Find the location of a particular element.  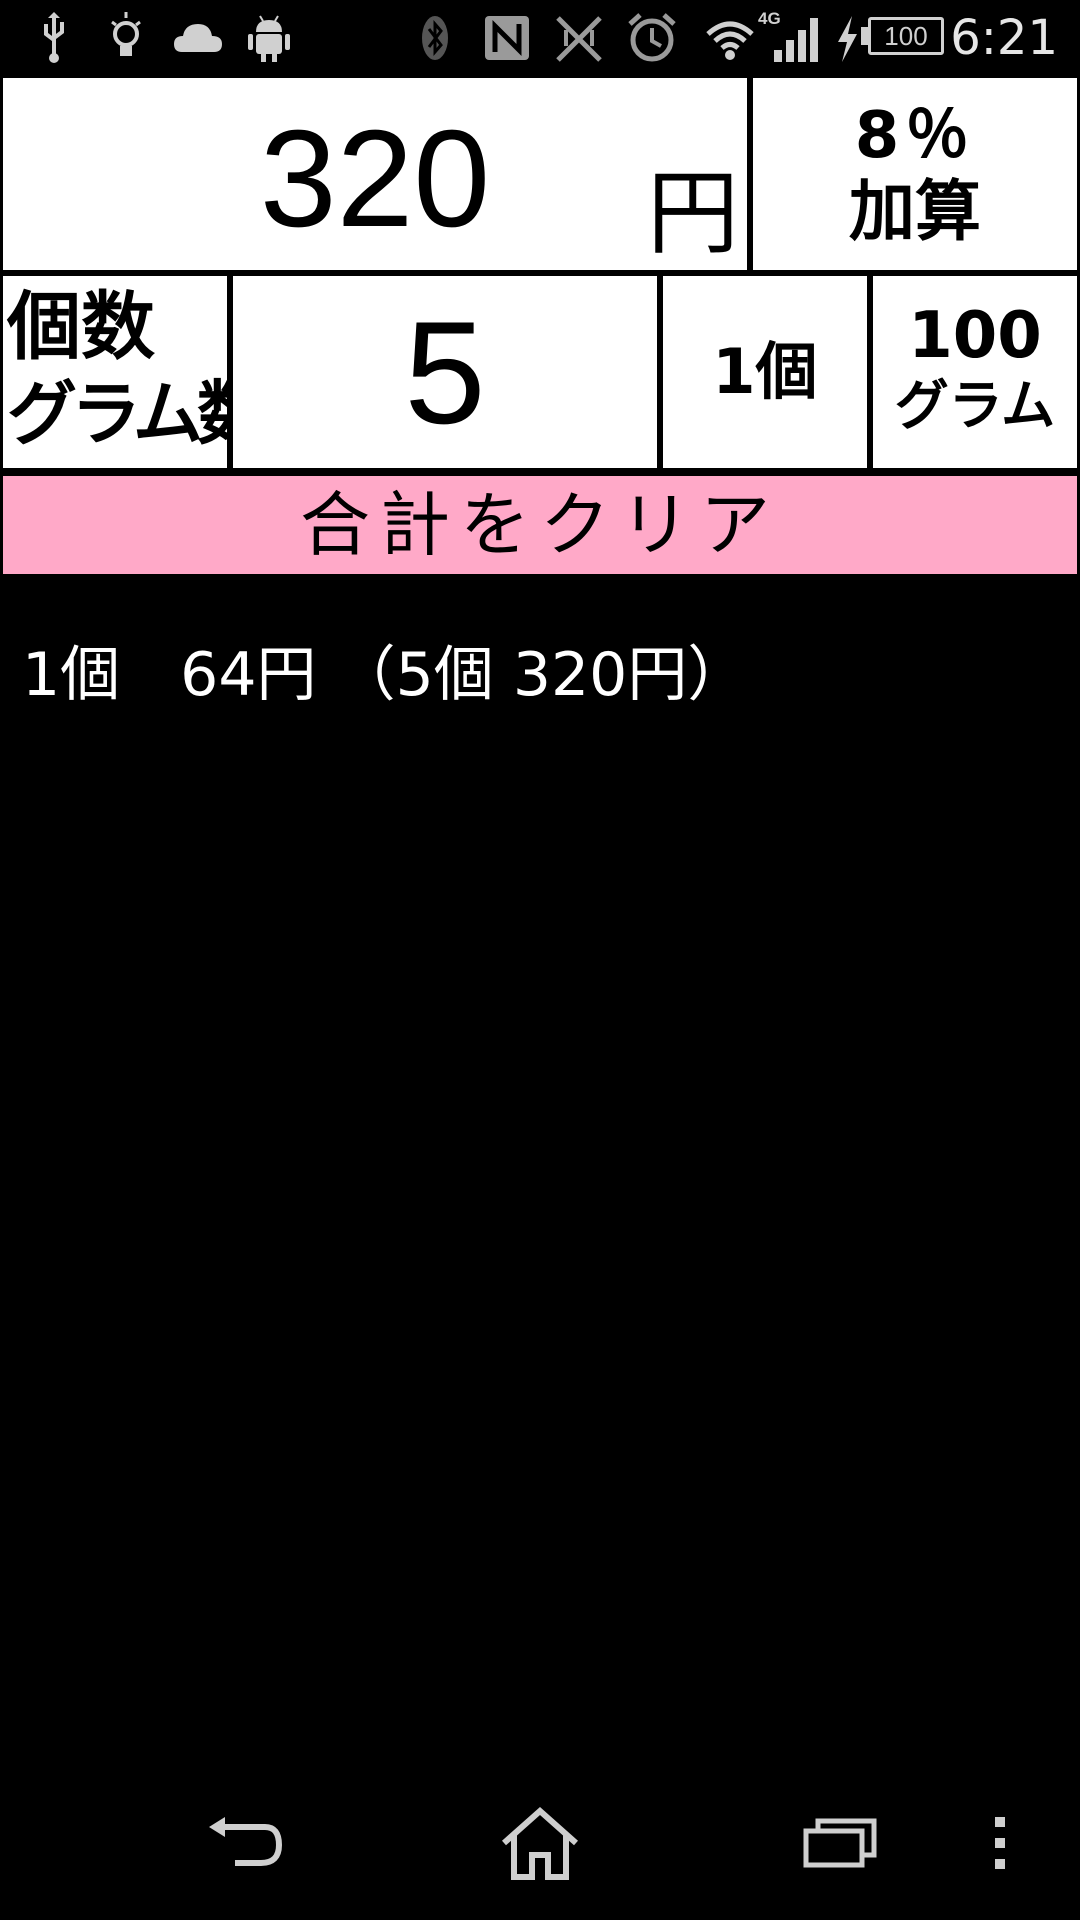

quantity-label: 個数 グラム数 is located at coordinates (135, 372).